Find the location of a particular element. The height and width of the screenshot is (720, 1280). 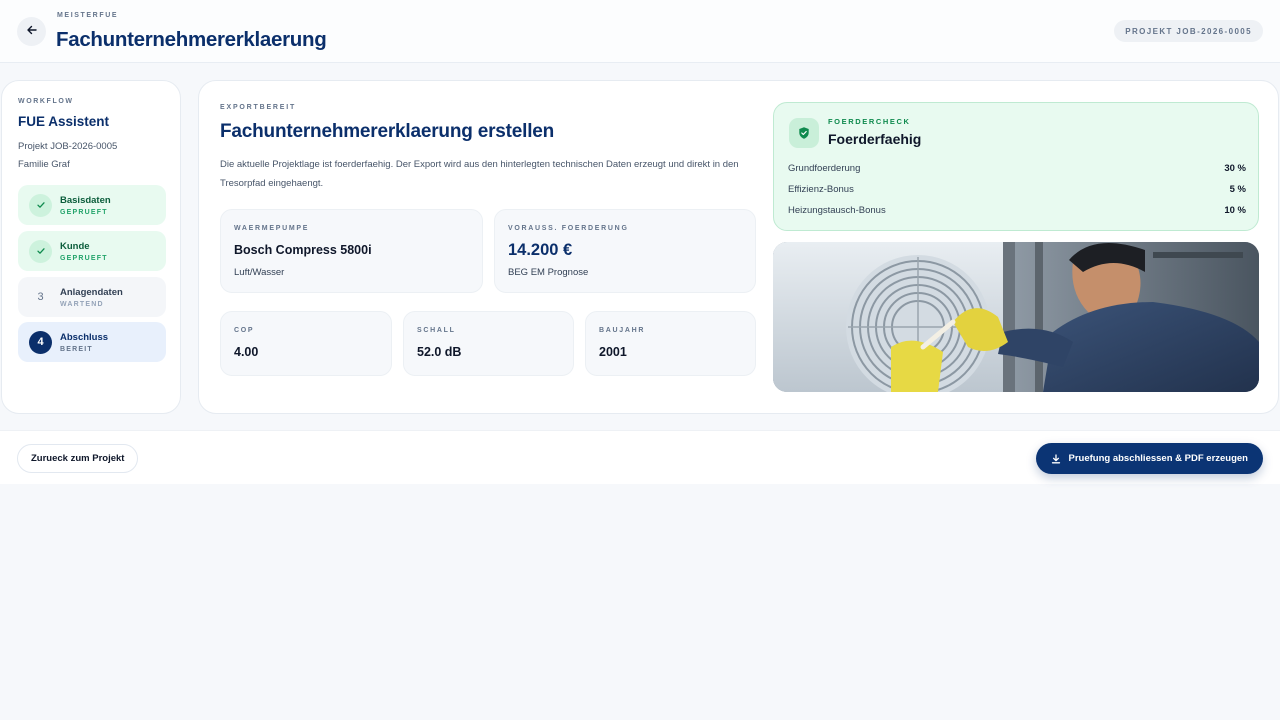

cop-value: 4.00 is located at coordinates (246, 352).